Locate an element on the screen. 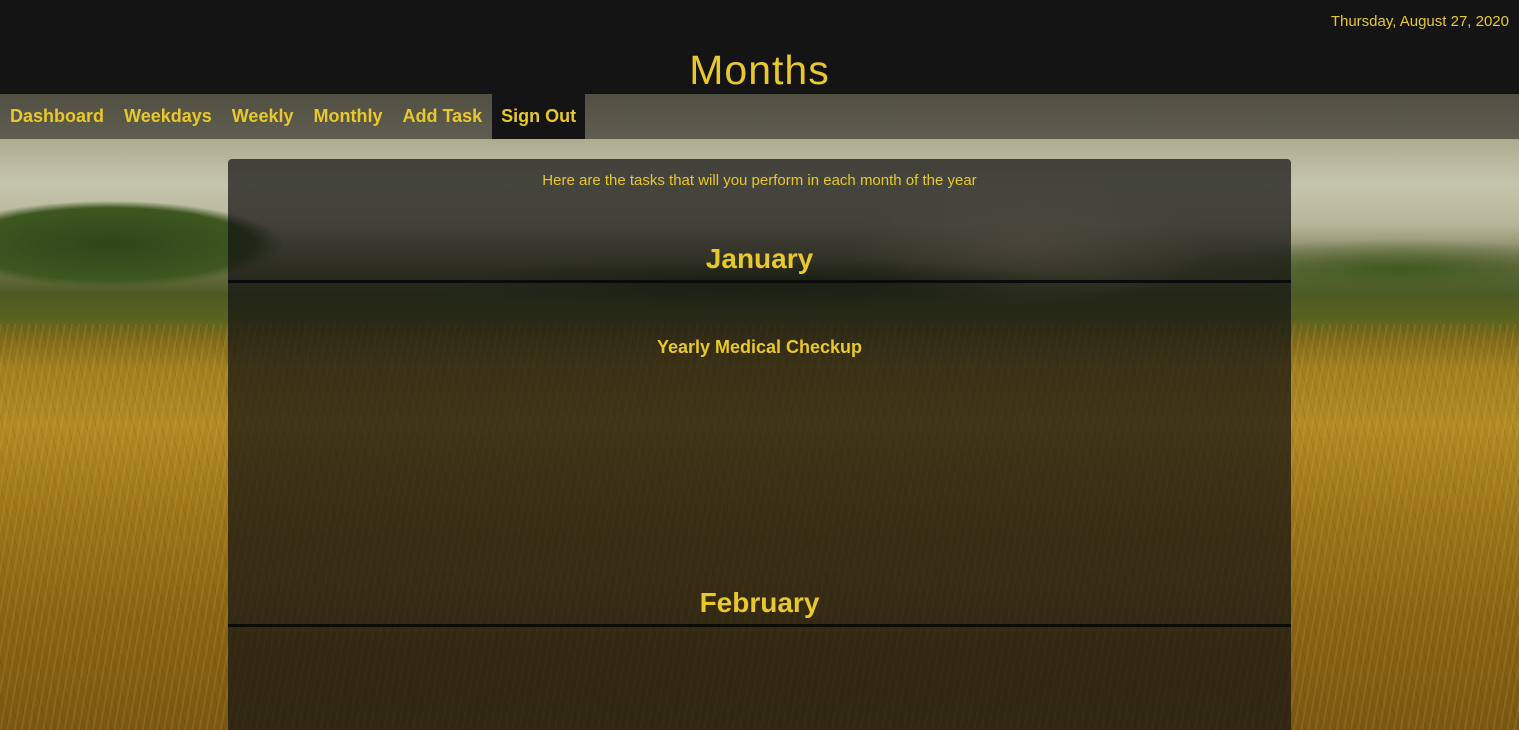 This screenshot has height=730, width=1519. header: Thursday, August 27, 2020 Months is located at coordinates (759, 47).